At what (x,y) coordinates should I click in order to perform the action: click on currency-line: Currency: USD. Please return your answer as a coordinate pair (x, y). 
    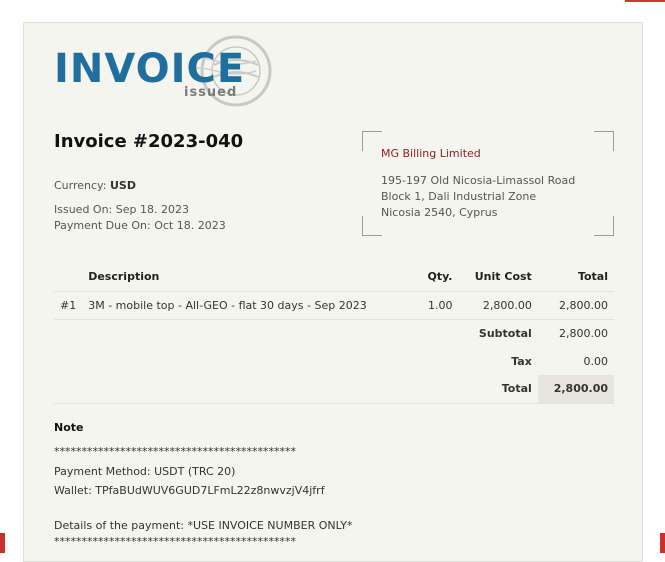
    Looking at the image, I should click on (95, 185).